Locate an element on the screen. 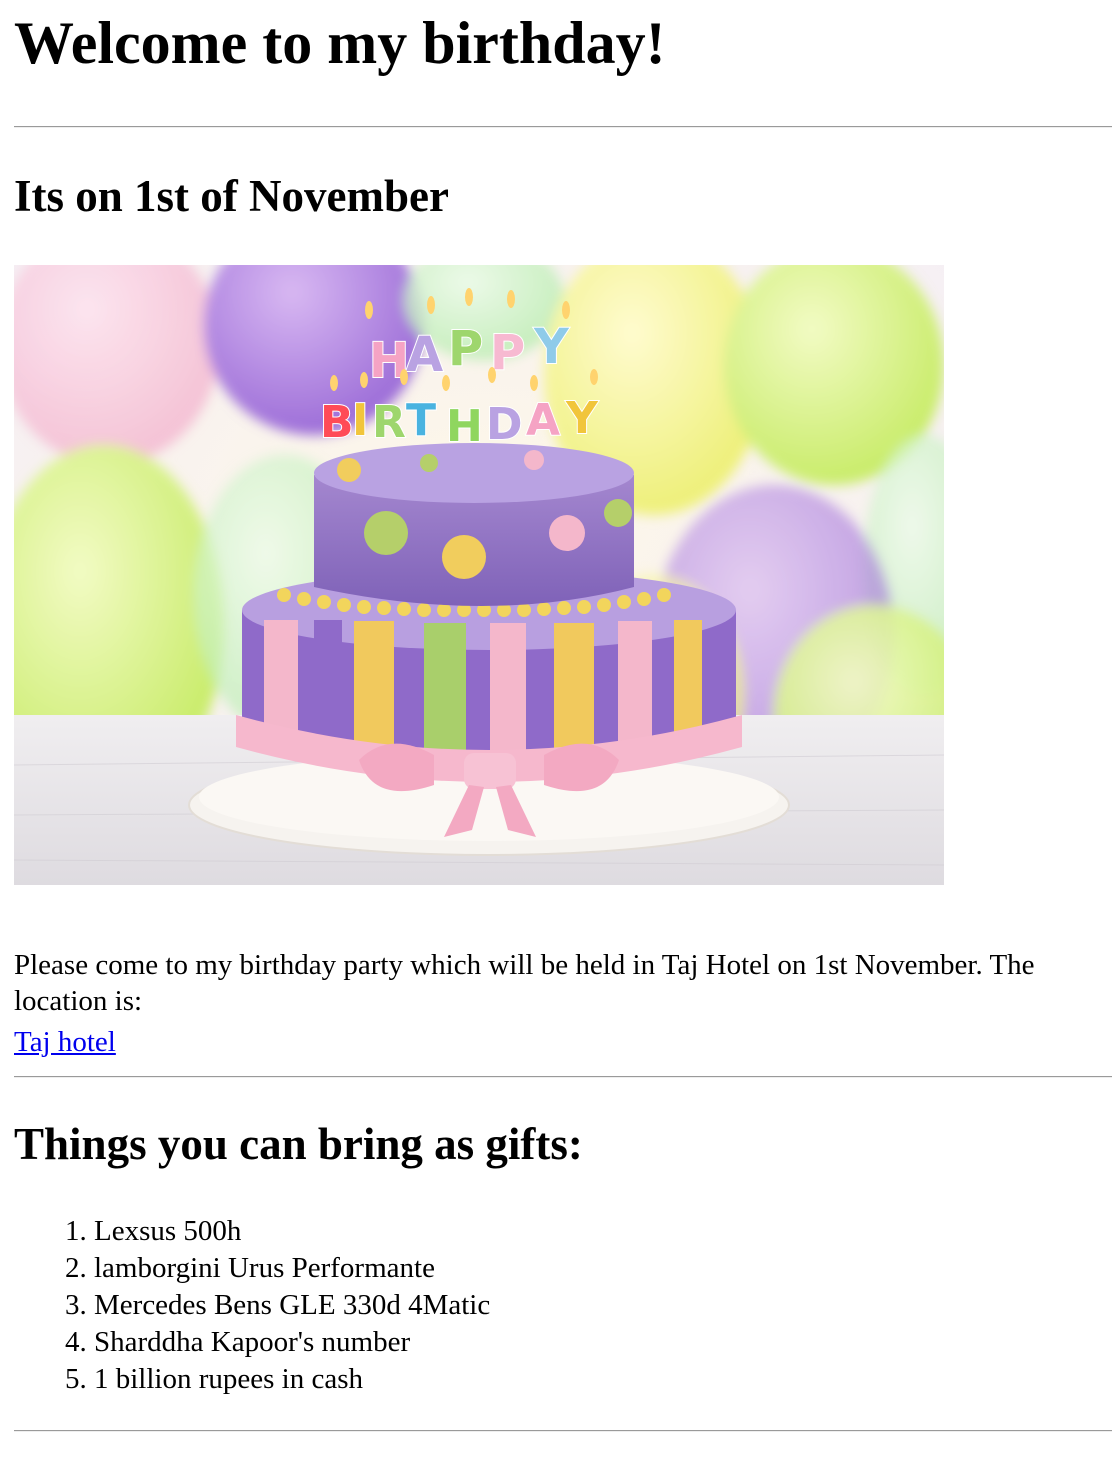 The height and width of the screenshot is (1472, 1112). svg-text: T is located at coordinates (421, 420).